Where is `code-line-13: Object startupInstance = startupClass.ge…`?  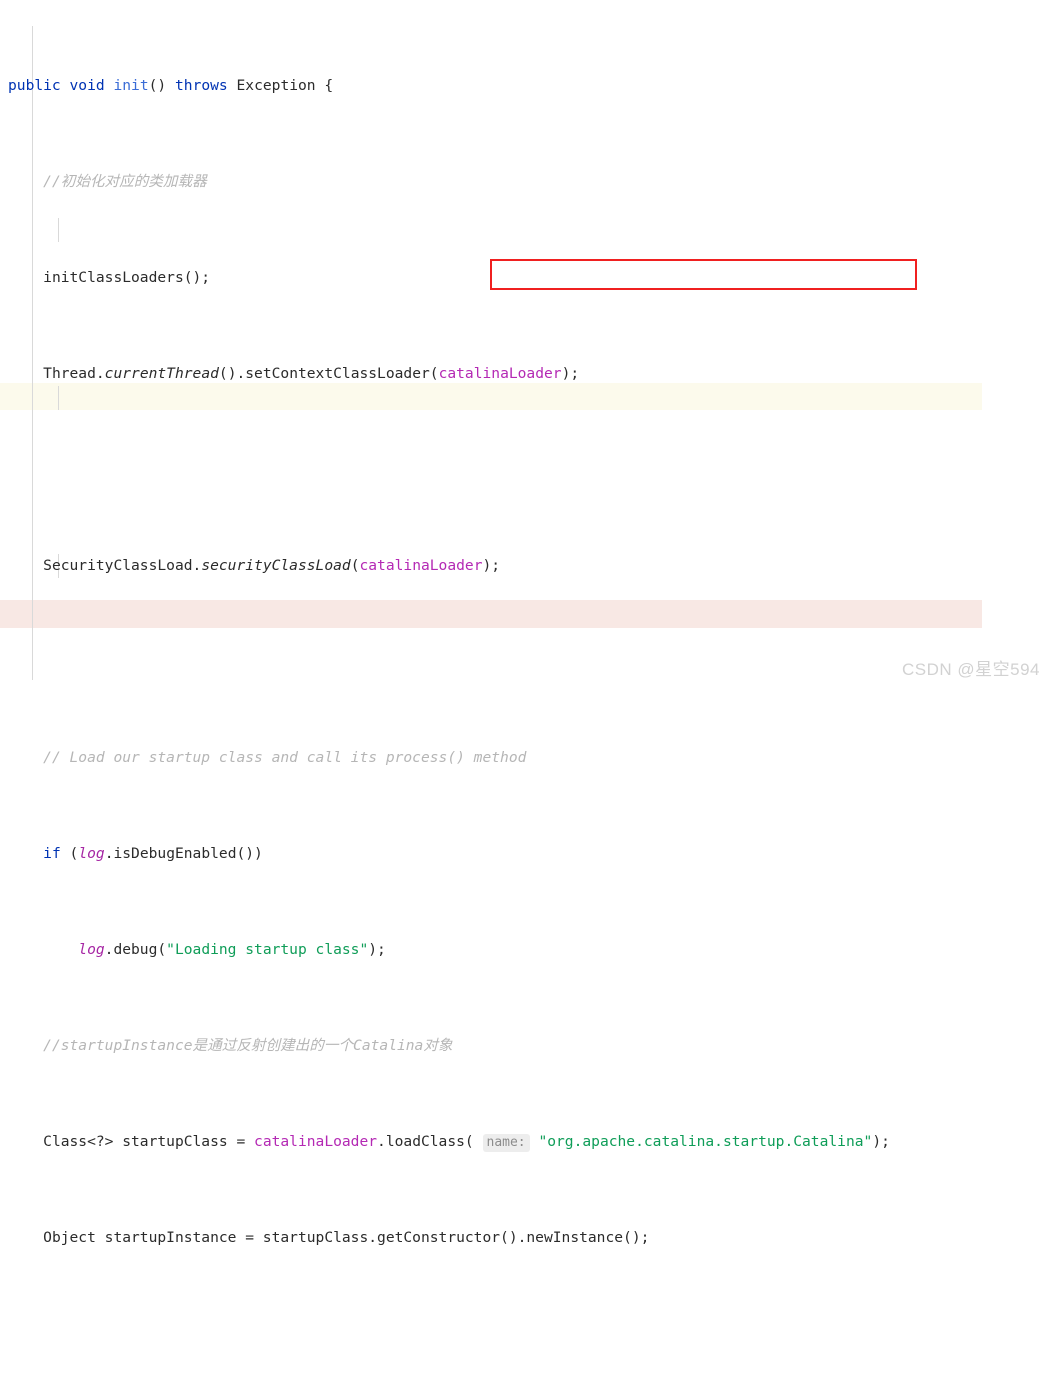
code-line-13: Object startupInstance = startupClass.ge… is located at coordinates (346, 1237).